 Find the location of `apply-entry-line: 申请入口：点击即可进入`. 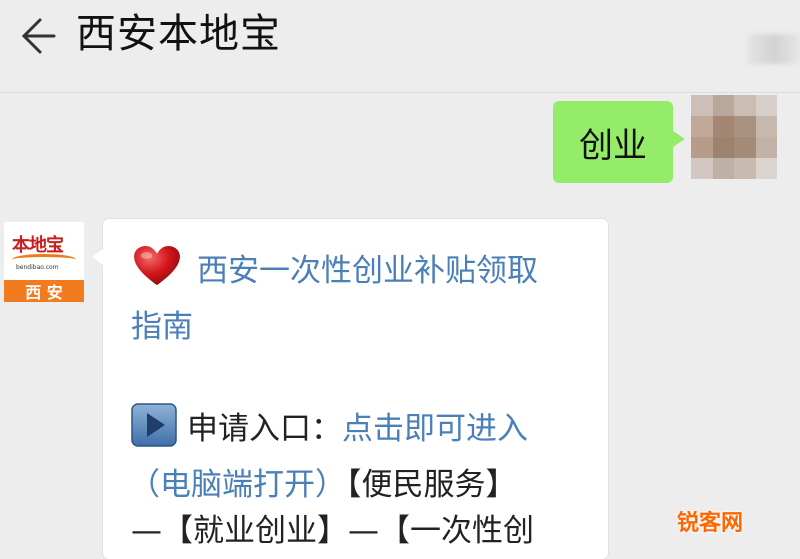

apply-entry-line: 申请入口：点击即可进入 is located at coordinates (329, 428).